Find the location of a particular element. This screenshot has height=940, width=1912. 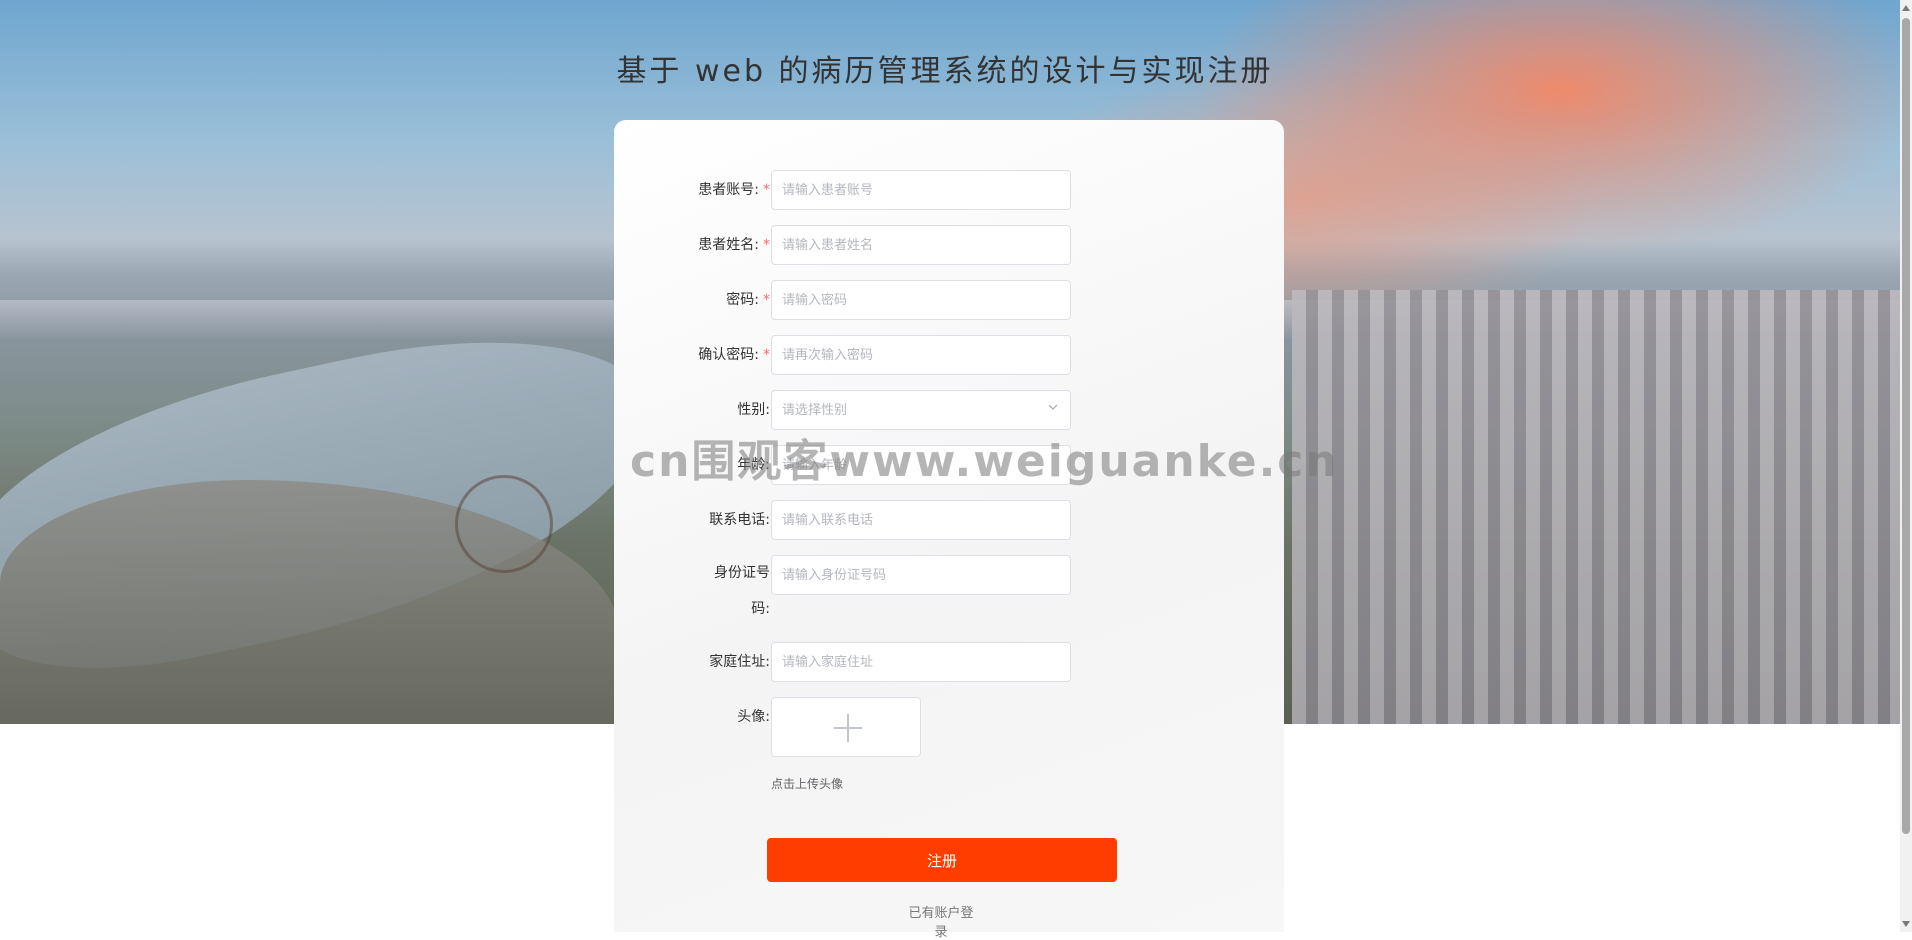

page-title: 基于 web 的病历管理系统的设计与实现注册 is located at coordinates (945, 71).